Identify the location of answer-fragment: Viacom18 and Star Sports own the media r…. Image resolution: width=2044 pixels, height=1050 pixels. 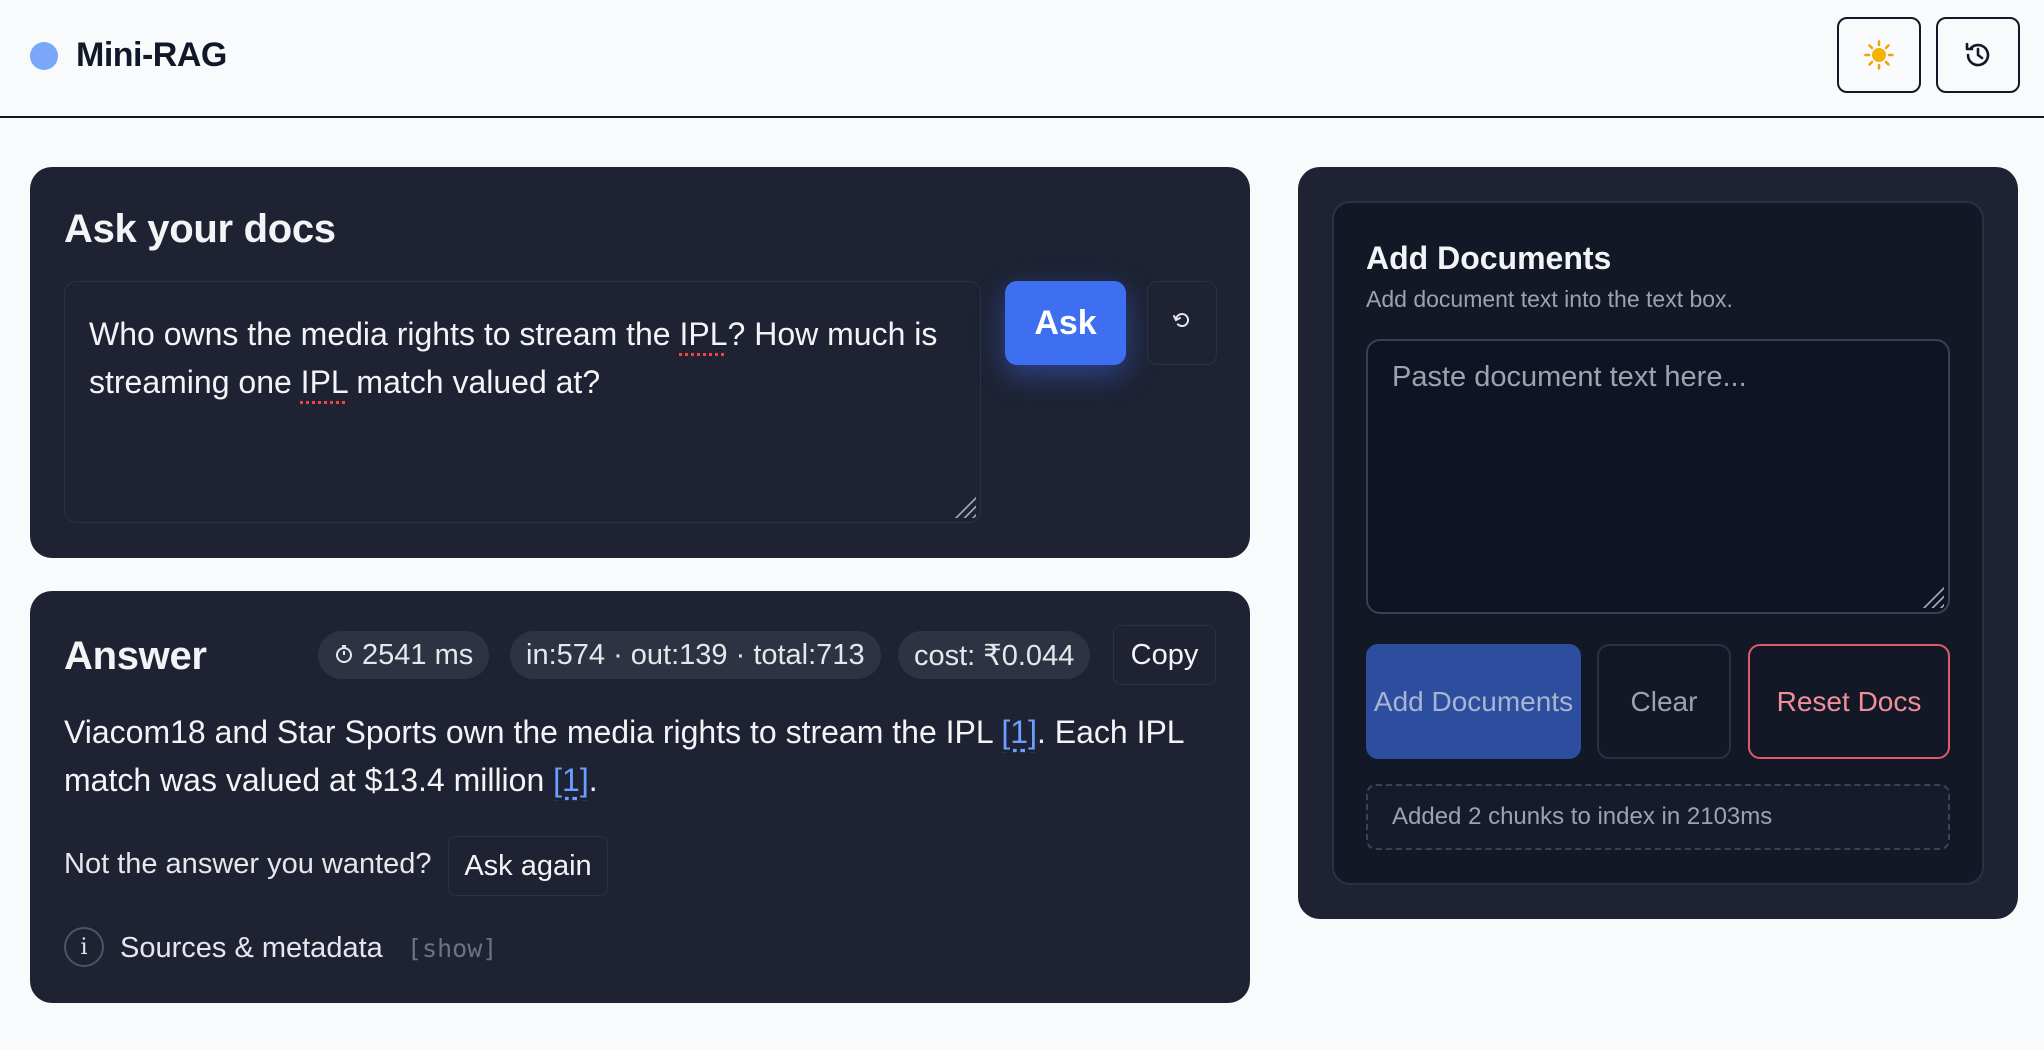
(533, 732).